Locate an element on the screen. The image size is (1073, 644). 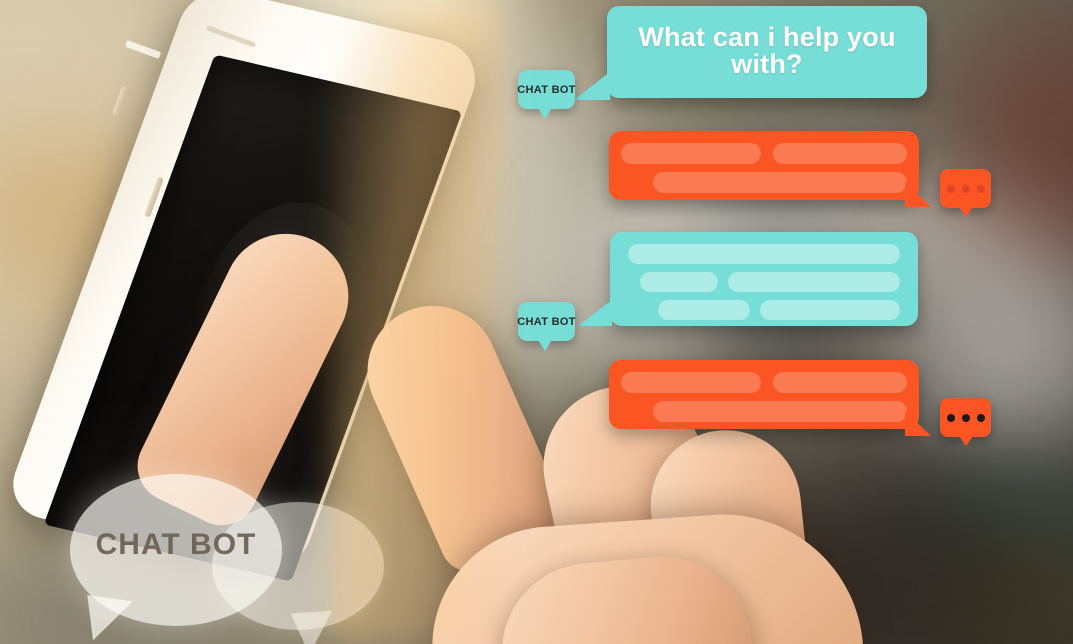
chat-bot-logo: CHAT BOT is located at coordinates (222, 557).